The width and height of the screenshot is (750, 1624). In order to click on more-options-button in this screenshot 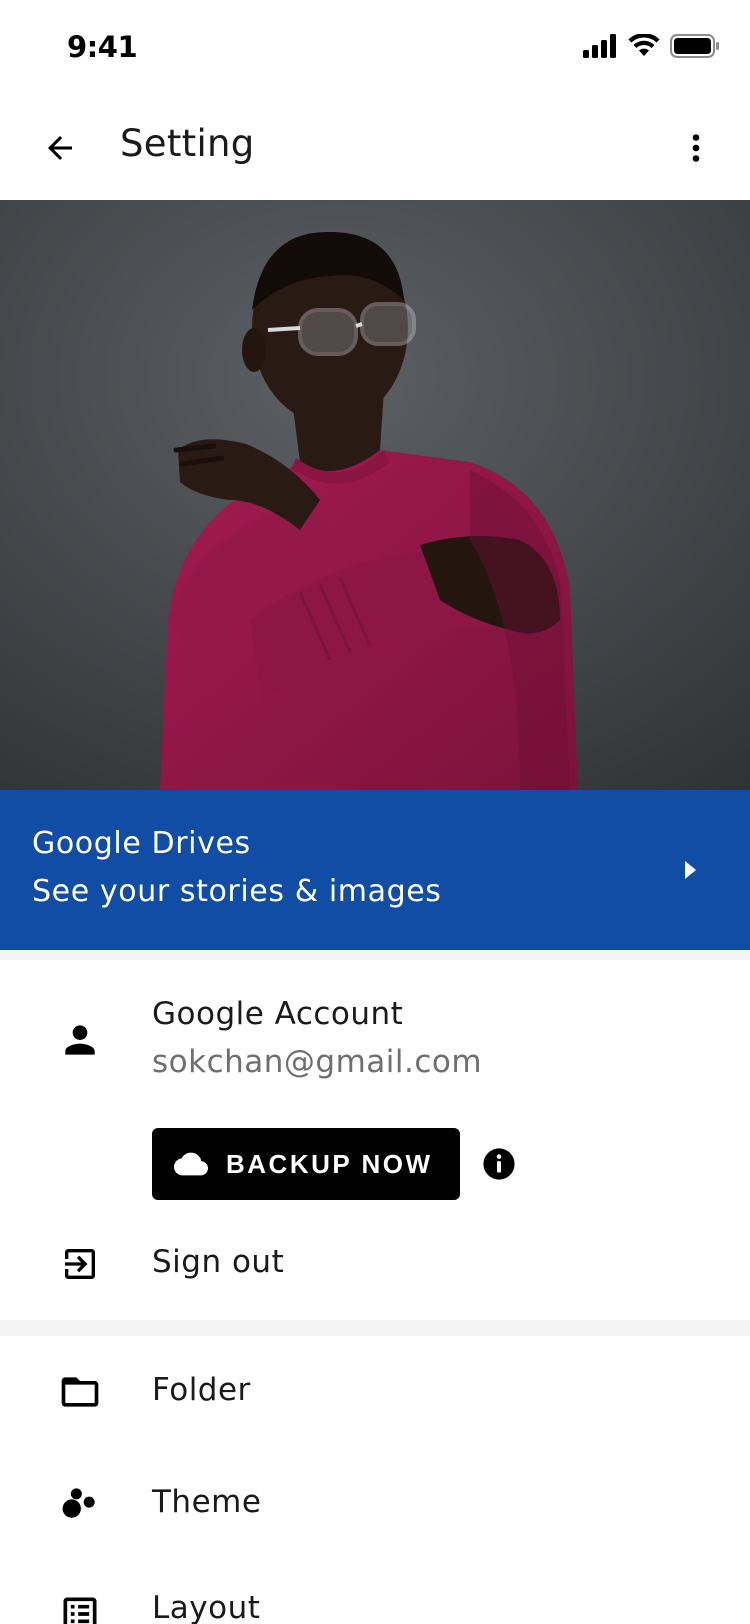, I will do `click(696, 148)`.